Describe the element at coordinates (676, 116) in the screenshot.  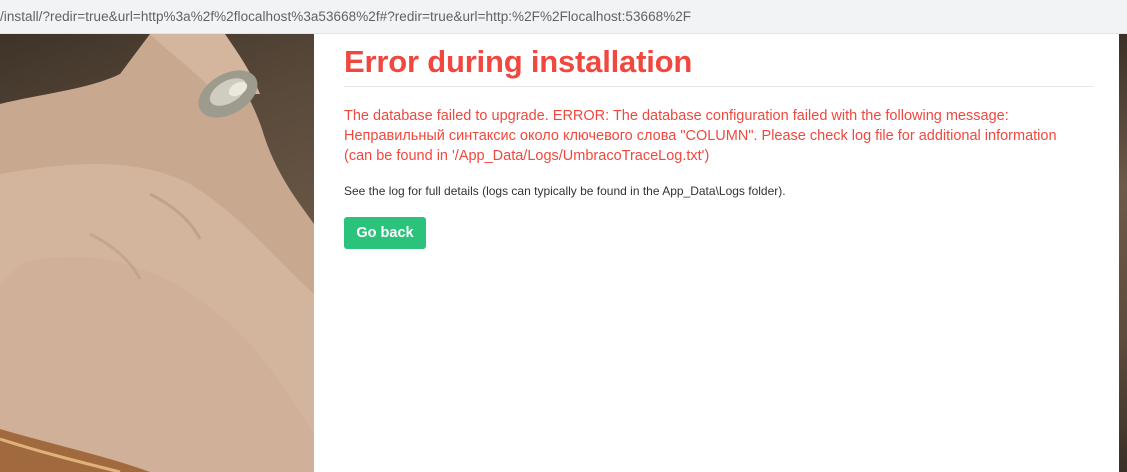
I see `error-message-line: The database failed to upgrade. ERROR` at that location.